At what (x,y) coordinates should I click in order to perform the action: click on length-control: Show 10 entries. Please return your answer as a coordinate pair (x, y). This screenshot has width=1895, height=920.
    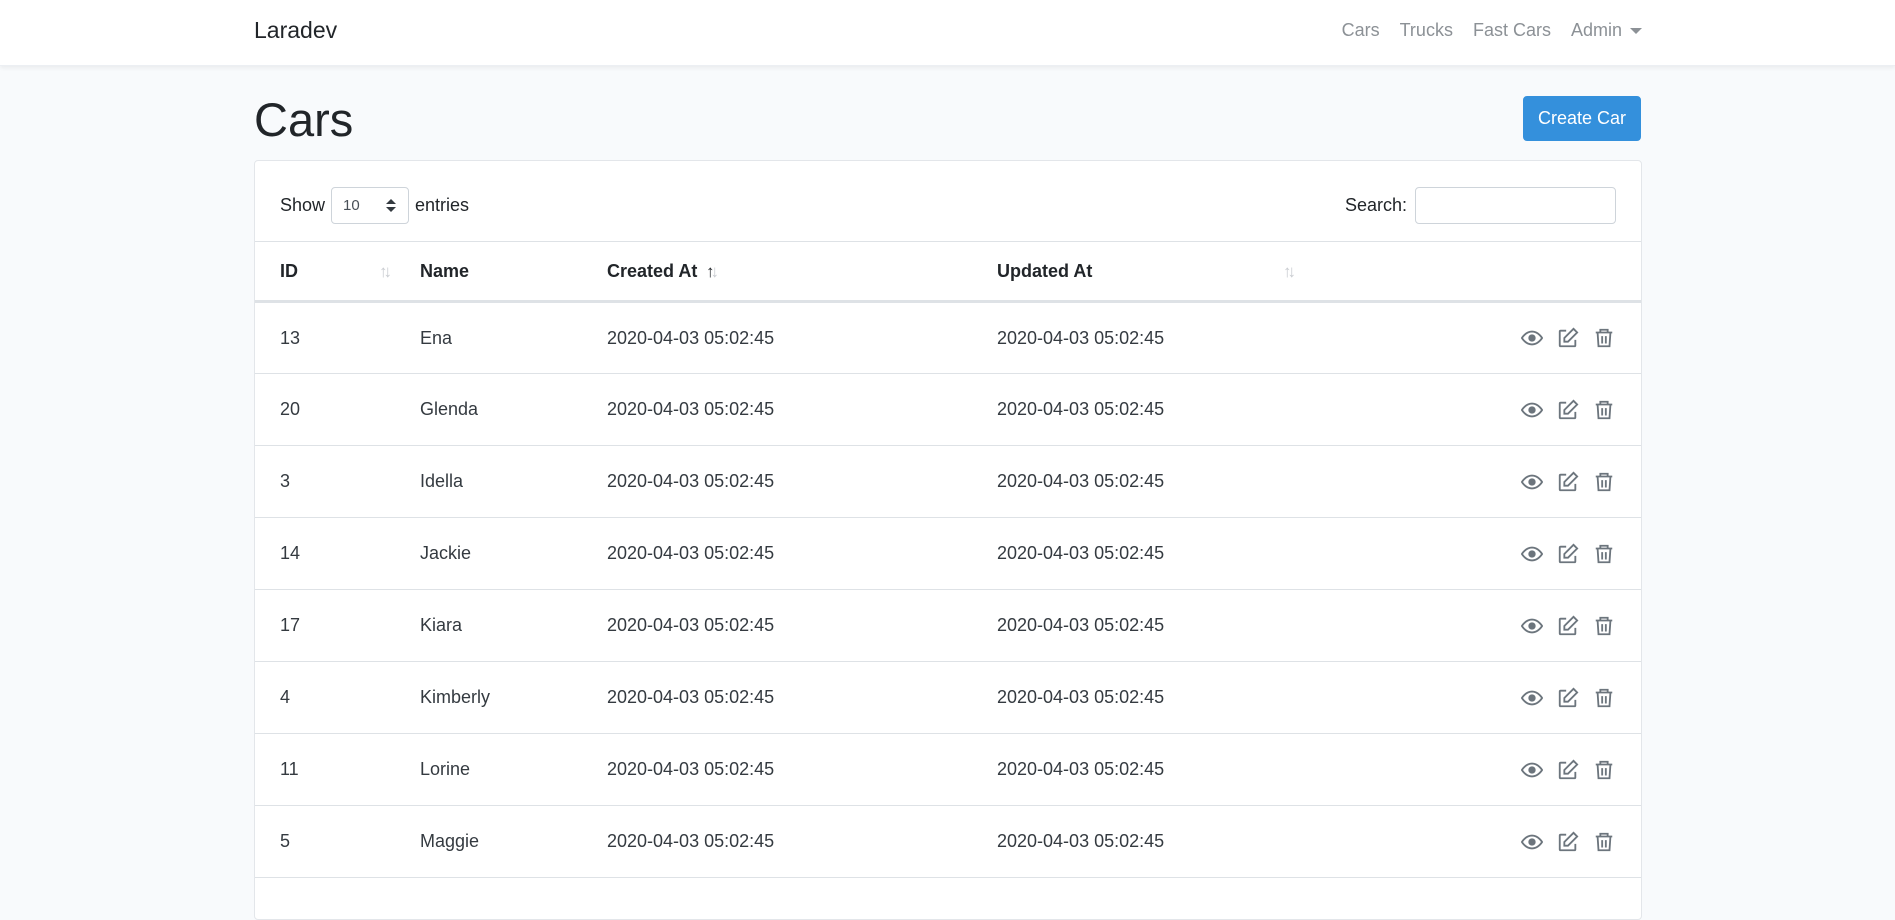
    Looking at the image, I should click on (374, 205).